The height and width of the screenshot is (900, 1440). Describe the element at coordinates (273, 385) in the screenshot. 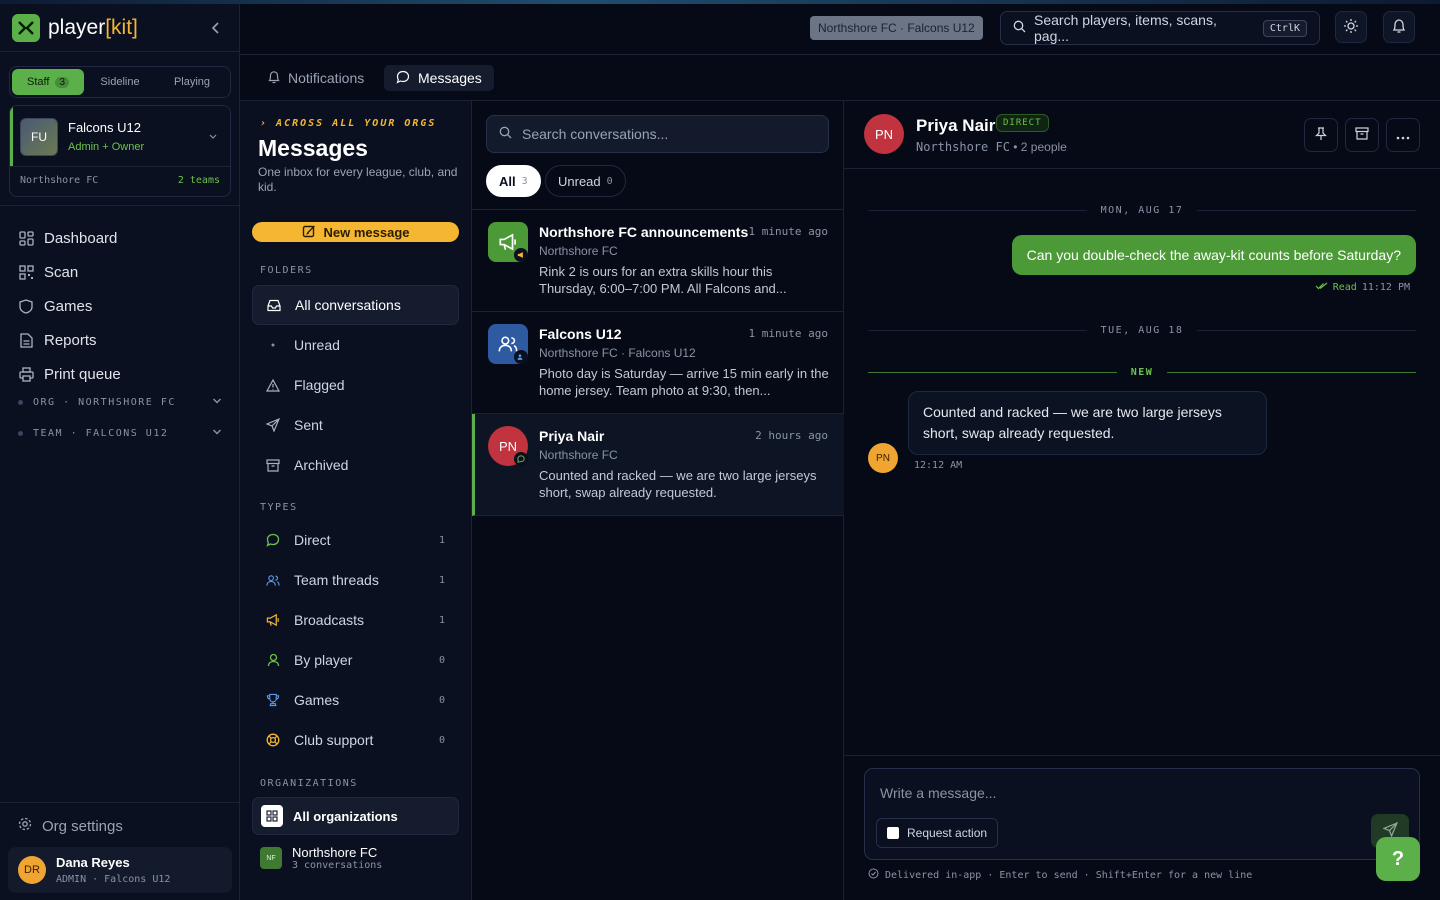

I see `warning-triangle-icon` at that location.